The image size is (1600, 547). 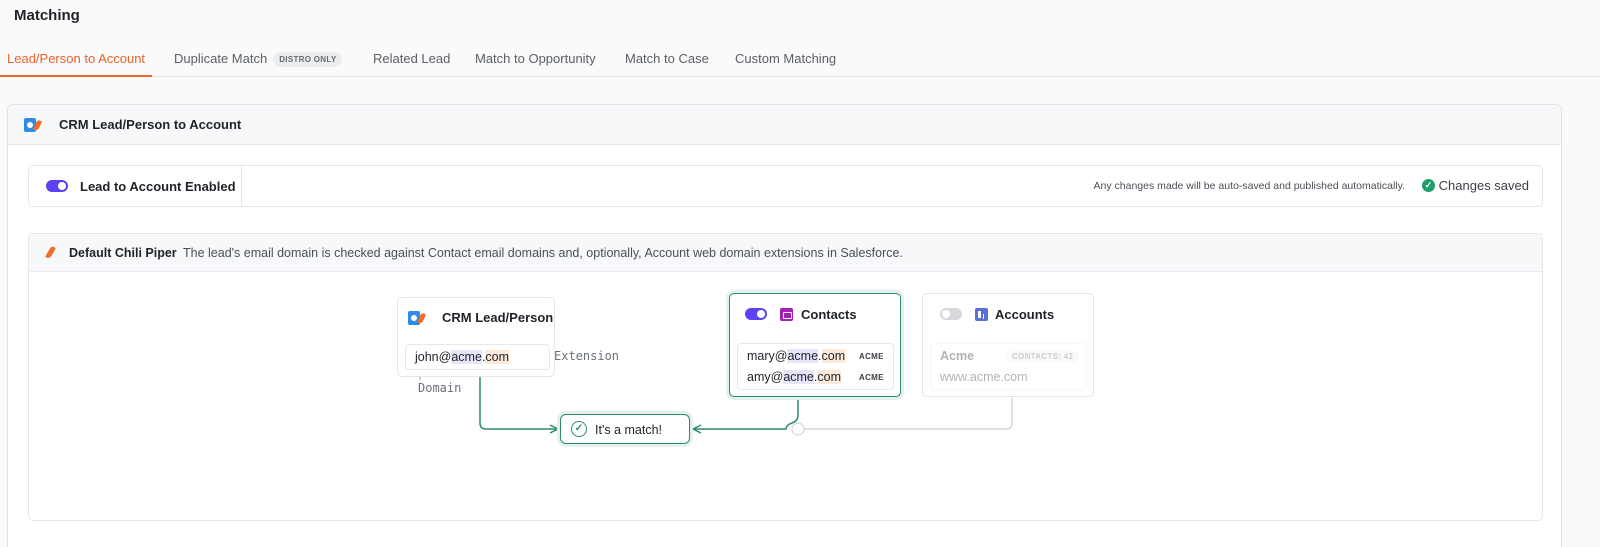 I want to click on contacts-icon, so click(x=786, y=314).